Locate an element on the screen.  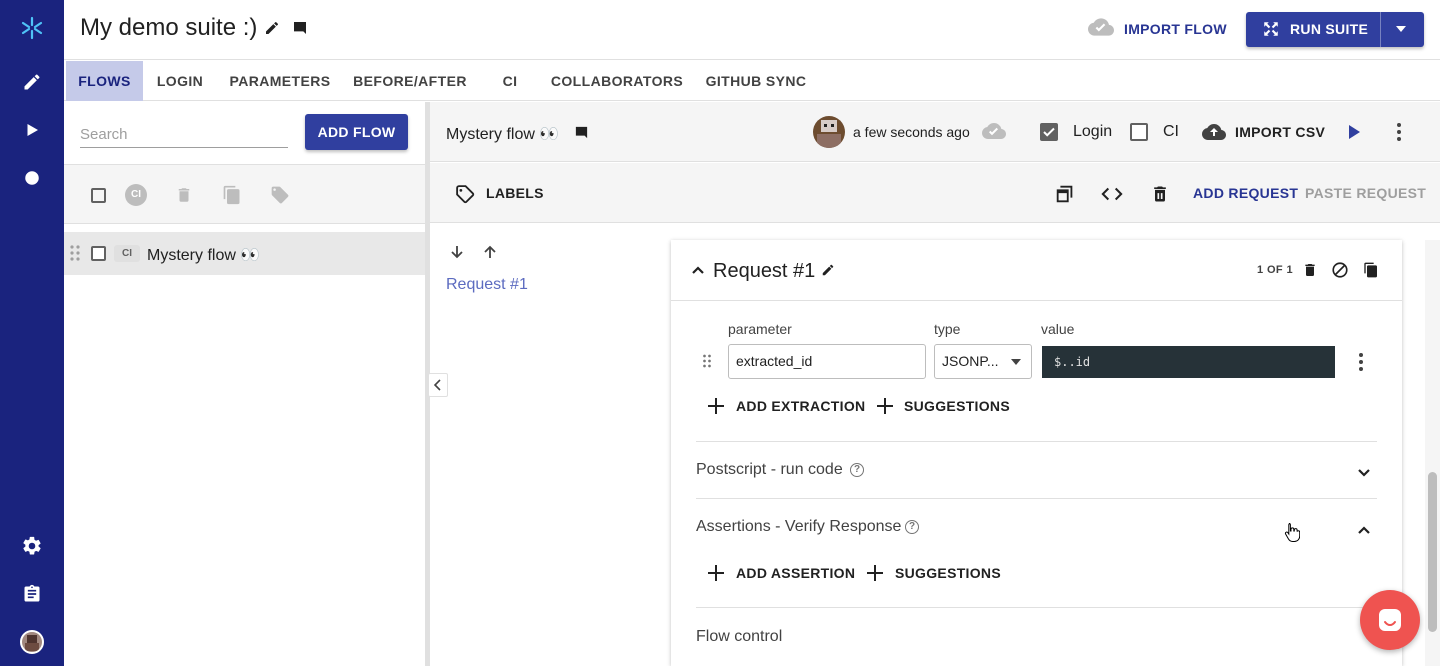
request-card-header: Request #1 1 OF 1 is located at coordinates (1036, 270).